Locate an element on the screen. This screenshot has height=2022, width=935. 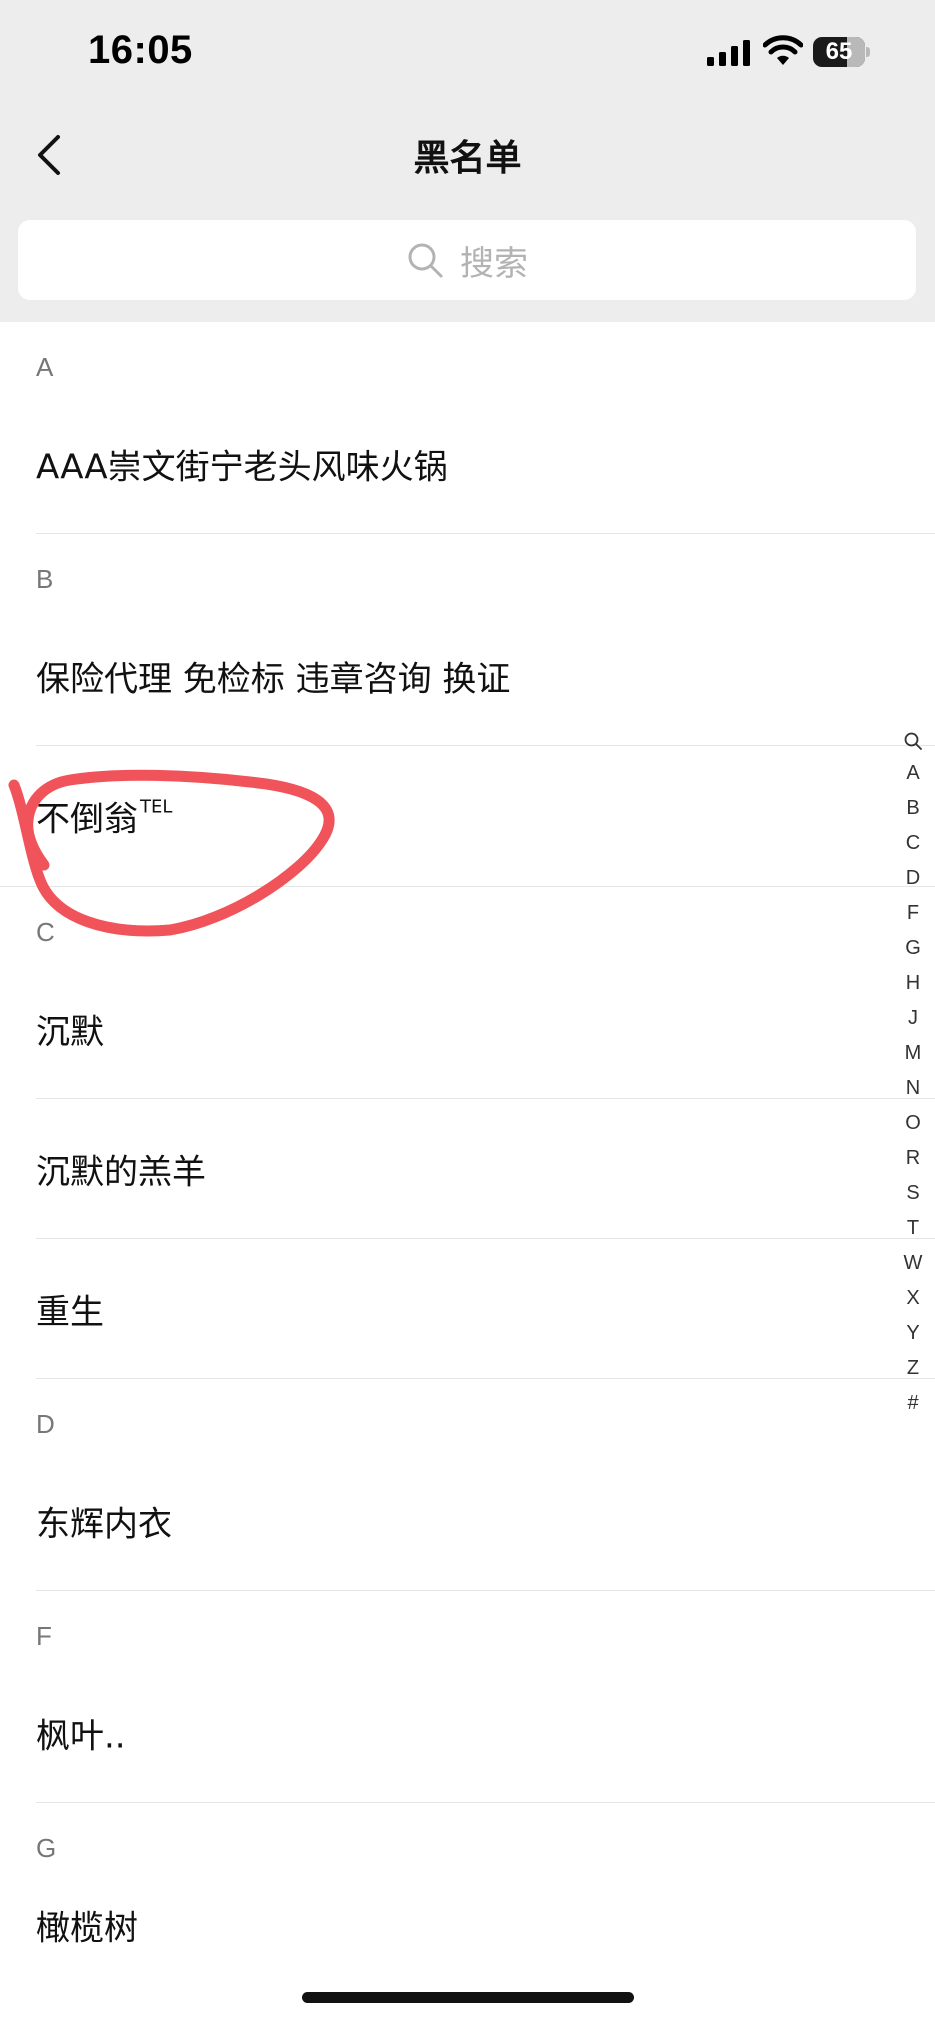
contact-row: AAA崇文街宁老头风味火锅 is located at coordinates (467, 464).